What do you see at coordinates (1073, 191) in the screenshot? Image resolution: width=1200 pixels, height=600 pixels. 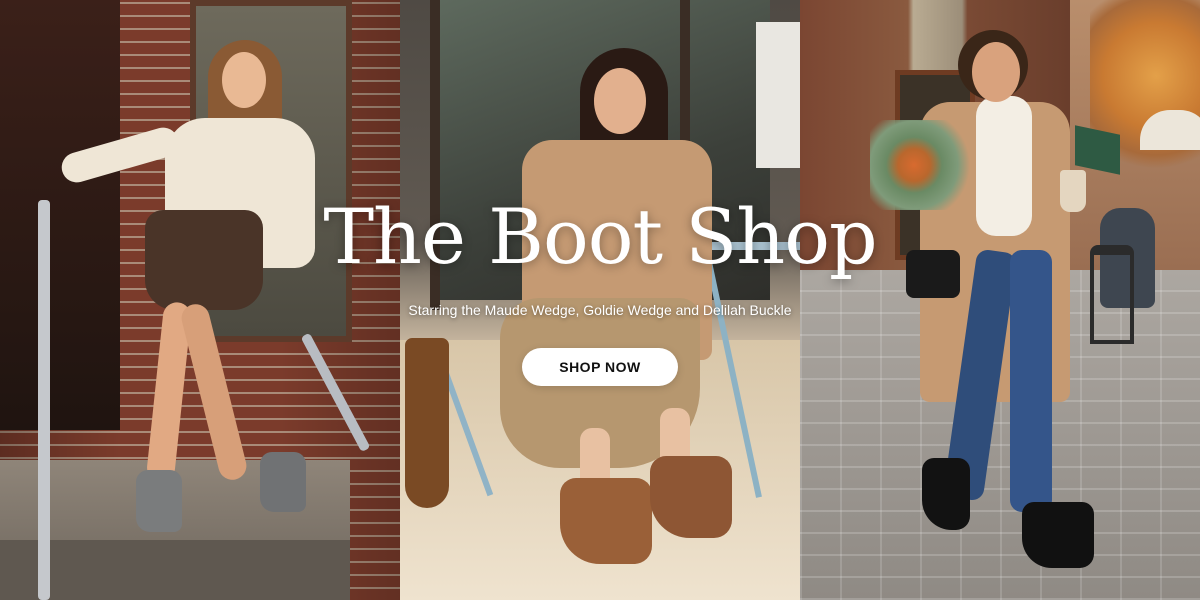 I see `coffee-cup` at bounding box center [1073, 191].